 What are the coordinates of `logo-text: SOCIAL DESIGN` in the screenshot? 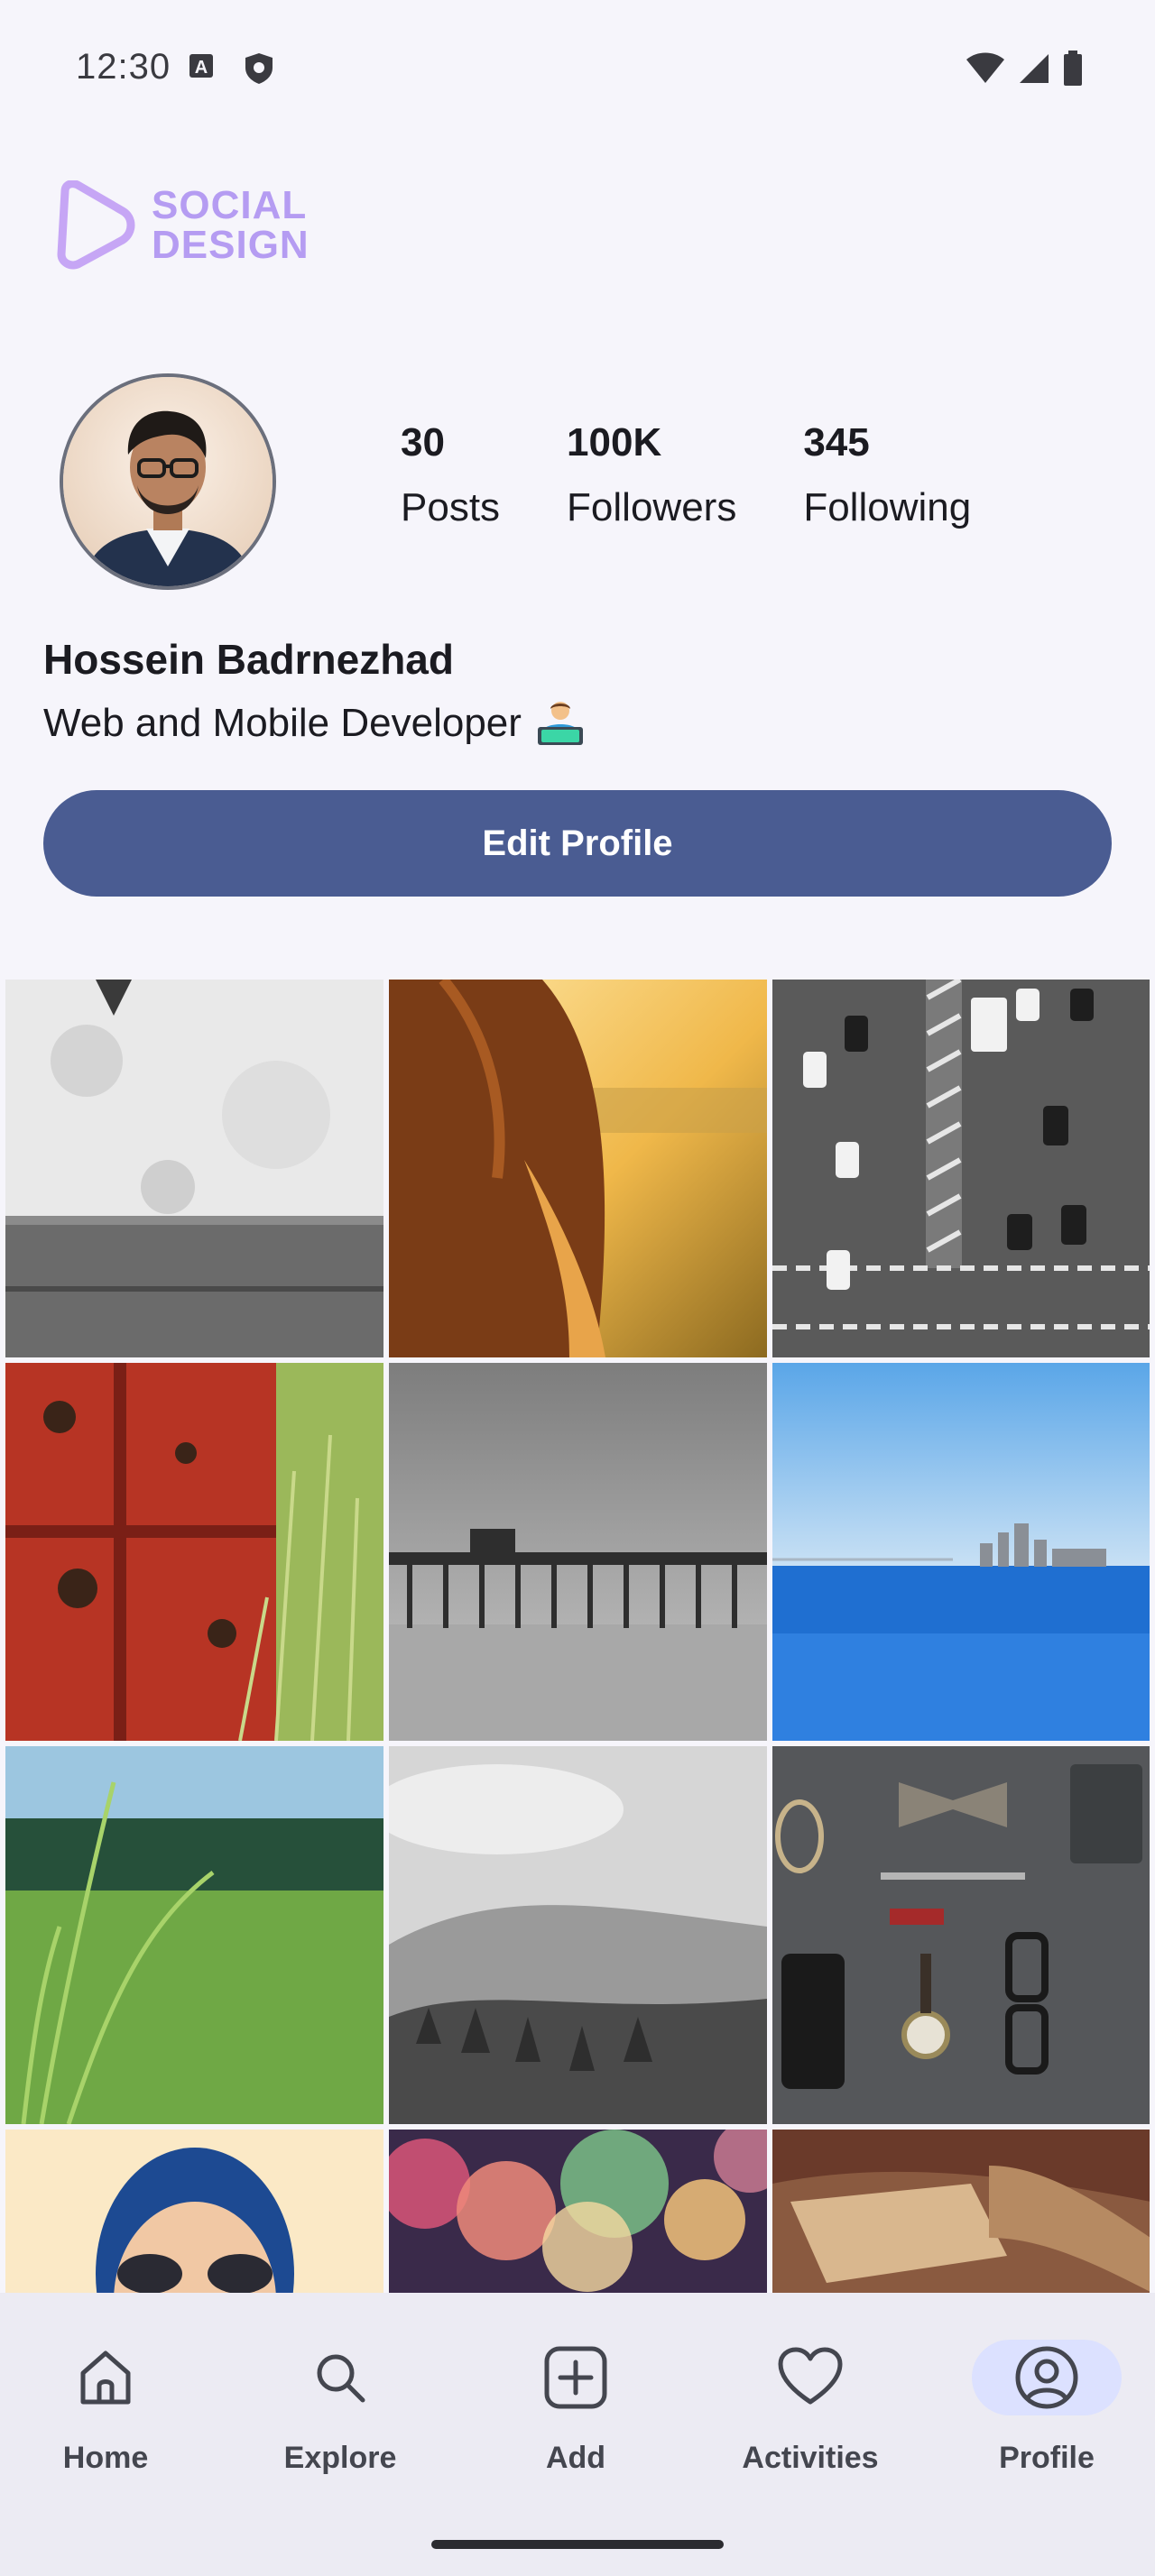 It's located at (231, 226).